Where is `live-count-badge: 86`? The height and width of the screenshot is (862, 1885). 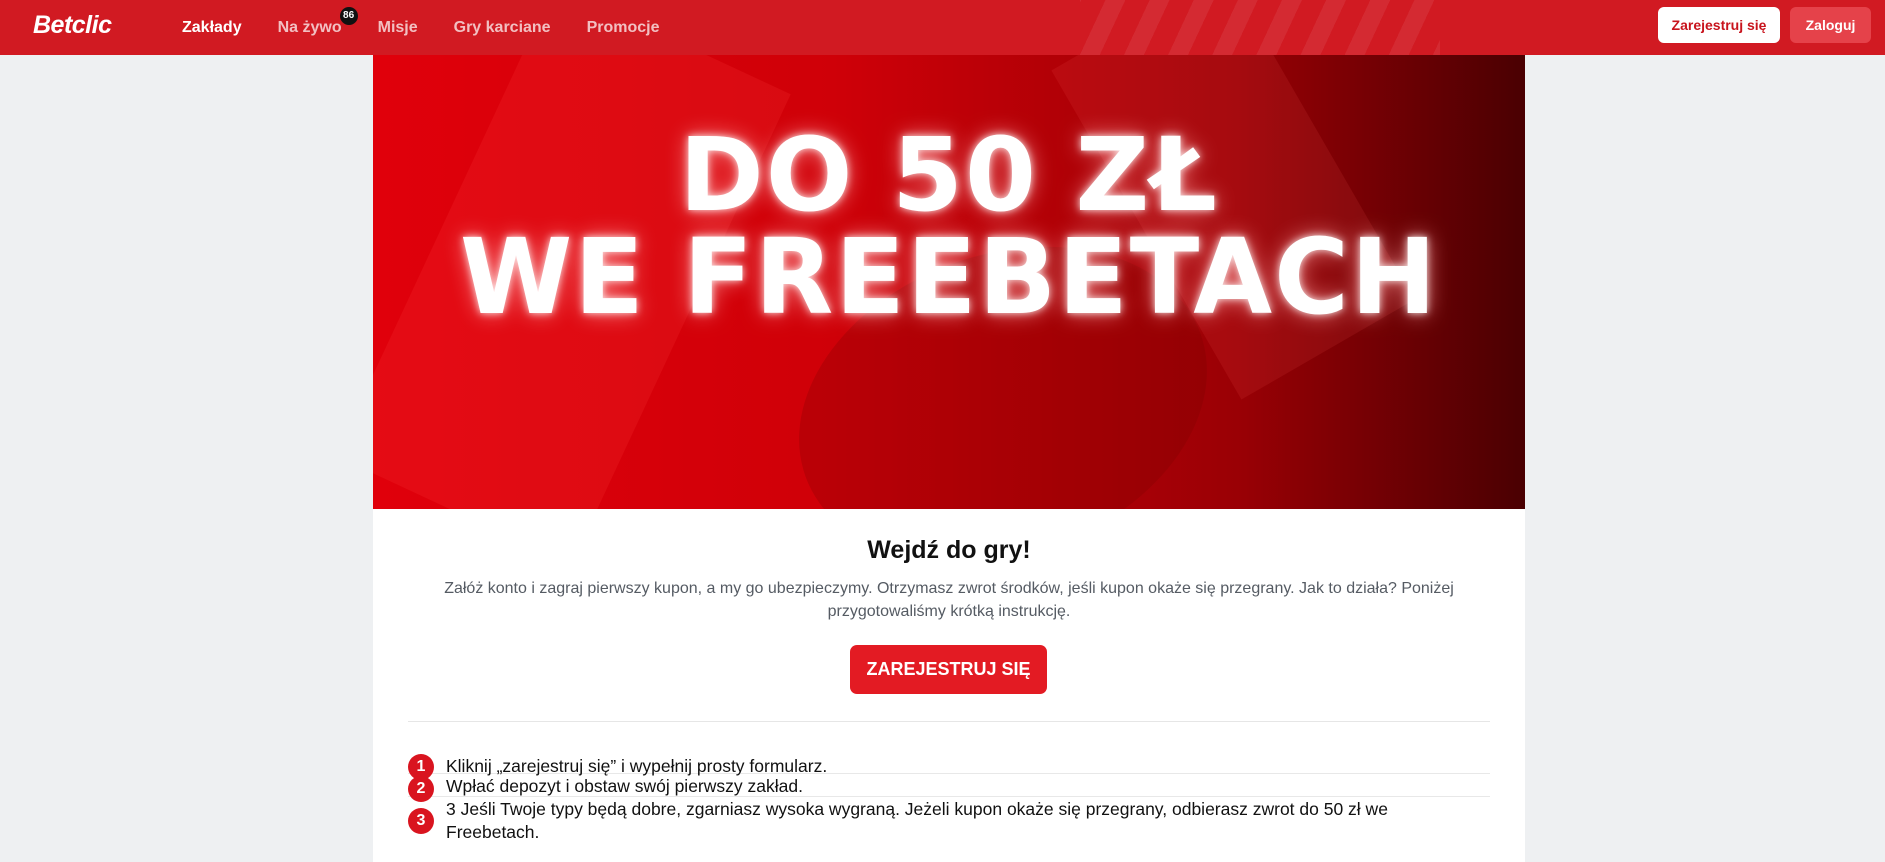
live-count-badge: 86 is located at coordinates (348, 15).